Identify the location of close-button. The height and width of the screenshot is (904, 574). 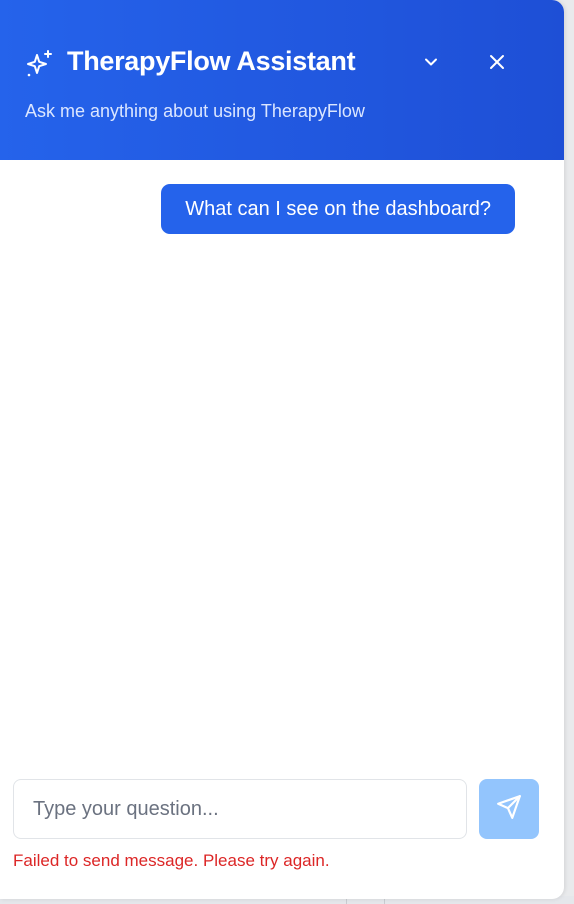
(497, 64).